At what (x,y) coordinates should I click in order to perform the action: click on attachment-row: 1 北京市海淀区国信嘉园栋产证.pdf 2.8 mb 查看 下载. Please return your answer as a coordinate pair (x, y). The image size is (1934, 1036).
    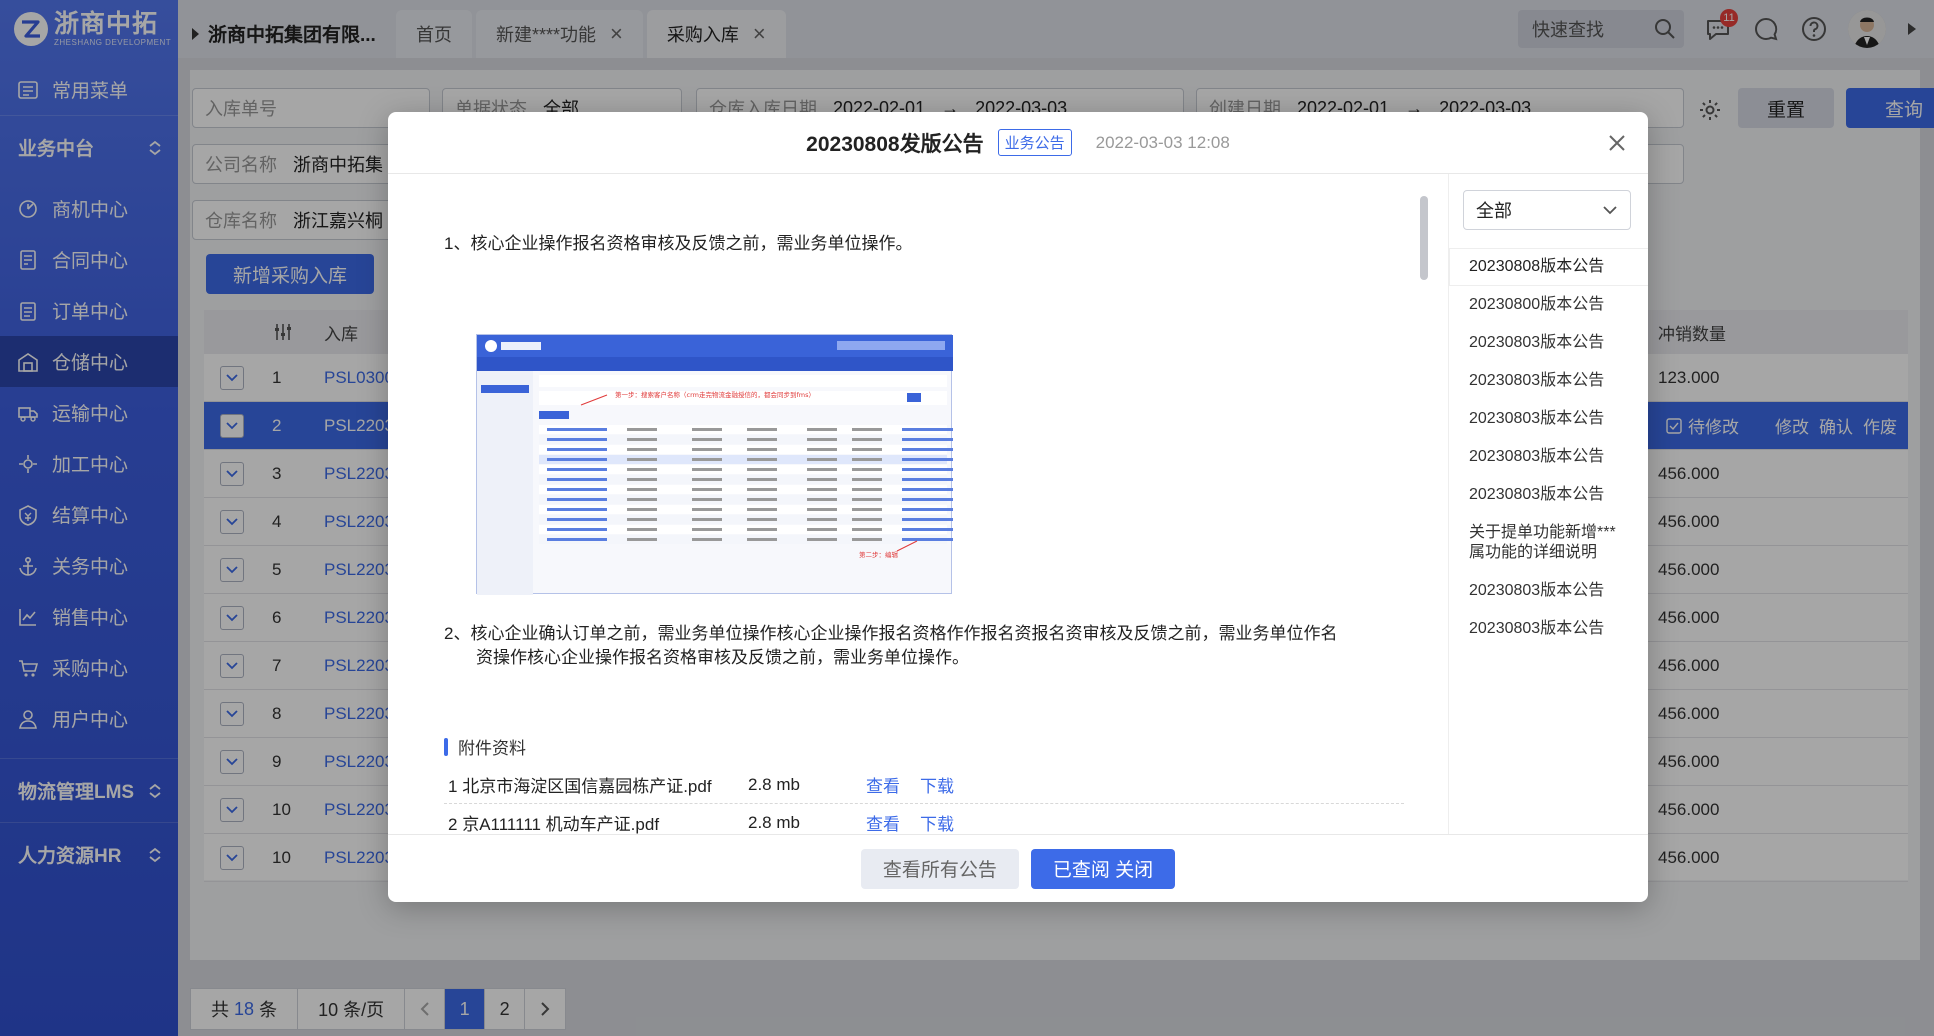
    Looking at the image, I should click on (924, 785).